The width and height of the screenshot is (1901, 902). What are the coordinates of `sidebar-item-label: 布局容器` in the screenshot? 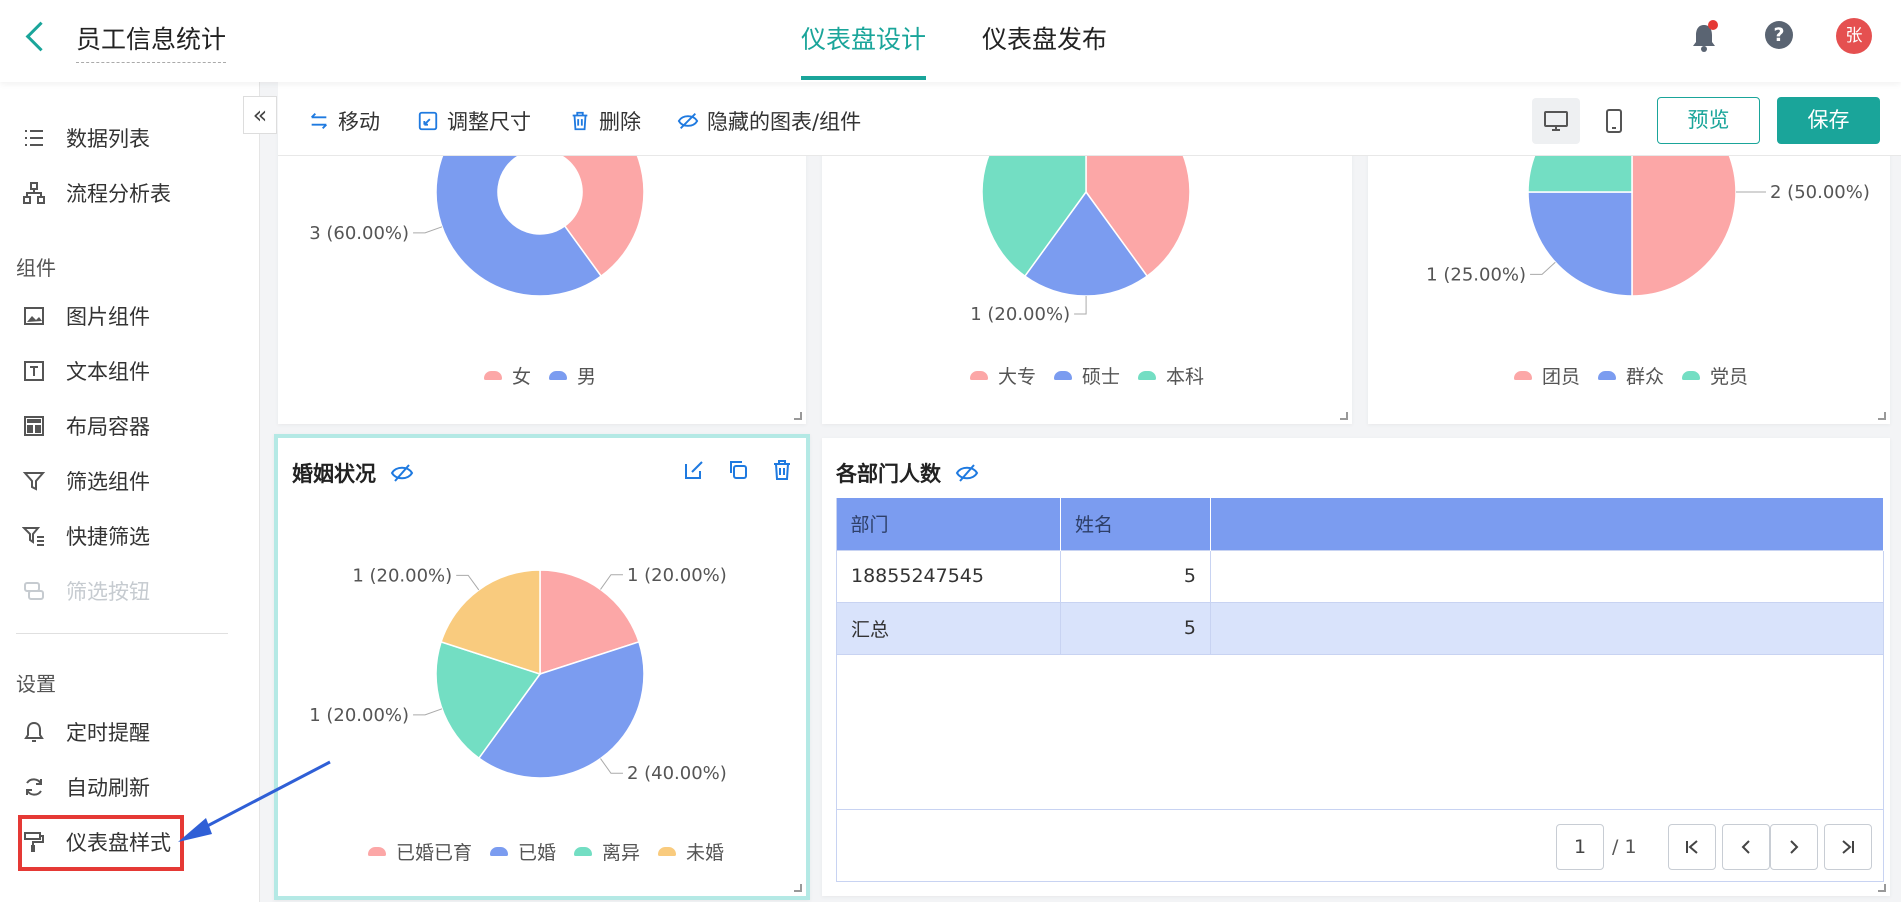 It's located at (108, 427).